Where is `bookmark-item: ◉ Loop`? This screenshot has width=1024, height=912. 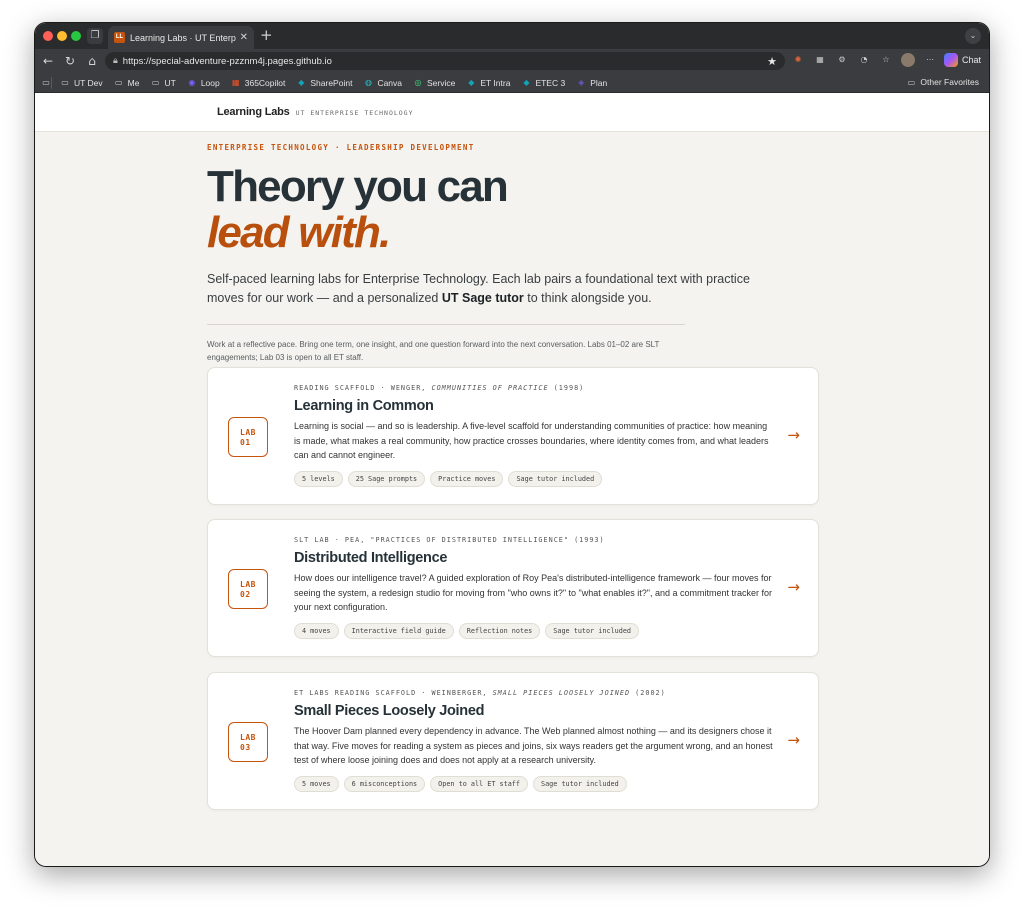 bookmark-item: ◉ Loop is located at coordinates (203, 83).